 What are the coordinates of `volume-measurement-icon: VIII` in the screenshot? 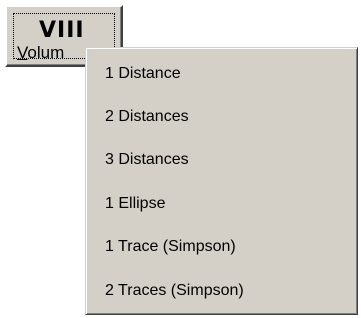 It's located at (62, 30).